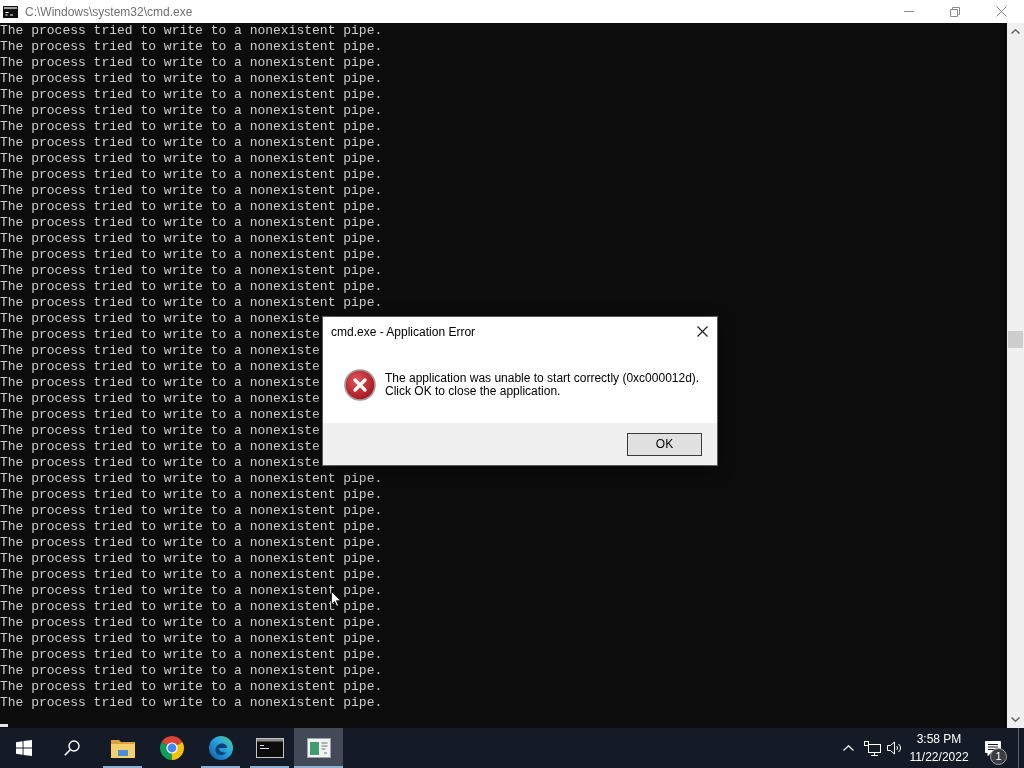 The height and width of the screenshot is (768, 1024). What do you see at coordinates (24, 748) in the screenshot?
I see `windows-logo-icon` at bounding box center [24, 748].